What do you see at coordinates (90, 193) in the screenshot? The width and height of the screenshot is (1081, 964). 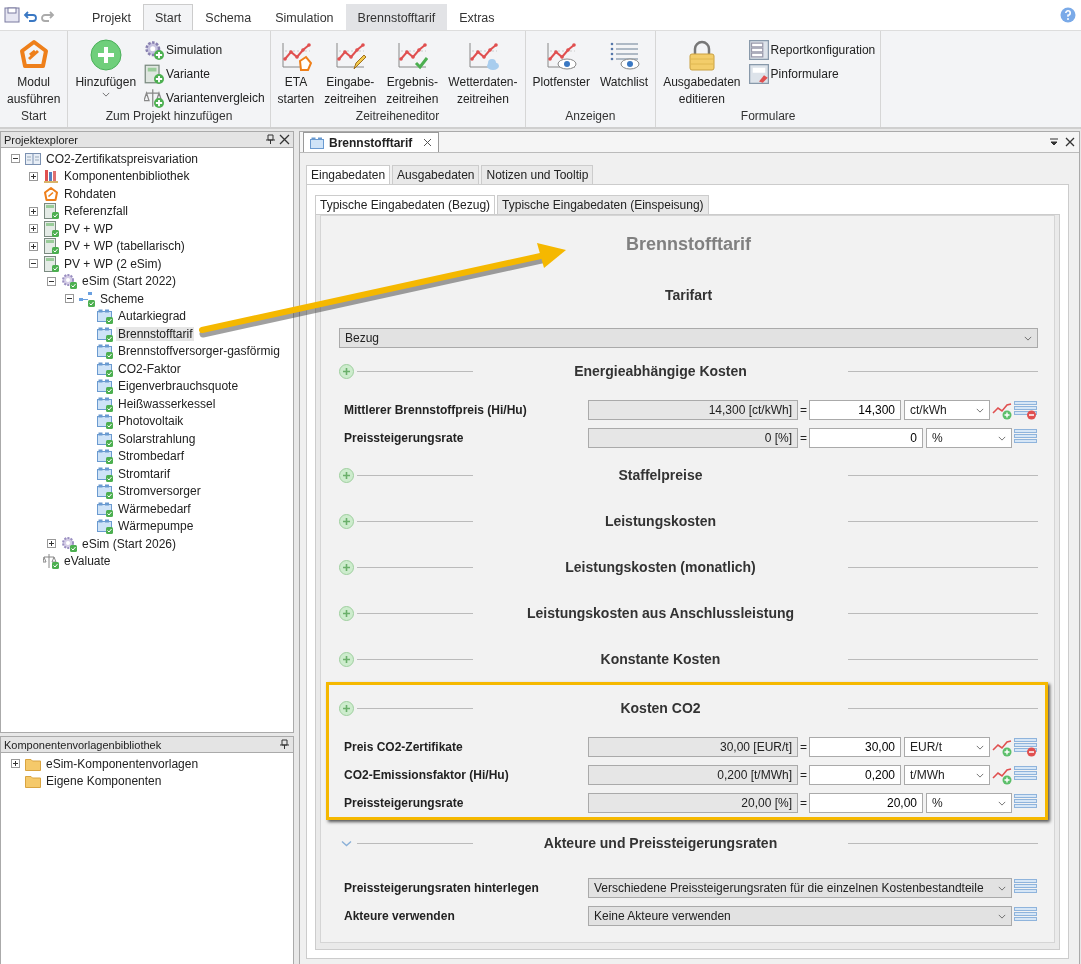 I see `tree-item: Rohdaten` at bounding box center [90, 193].